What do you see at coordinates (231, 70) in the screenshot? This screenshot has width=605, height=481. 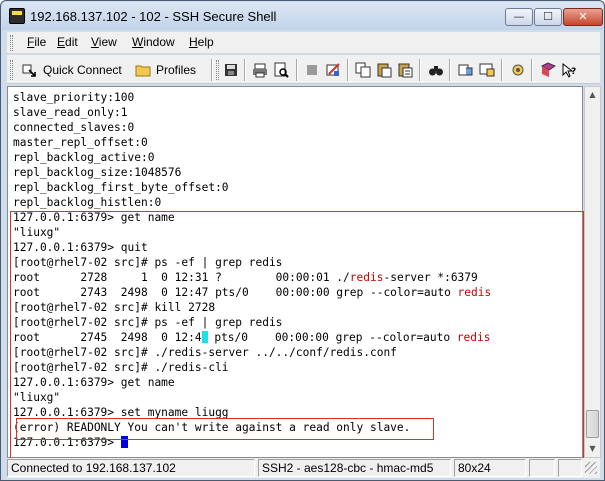 I see `save-icon` at bounding box center [231, 70].